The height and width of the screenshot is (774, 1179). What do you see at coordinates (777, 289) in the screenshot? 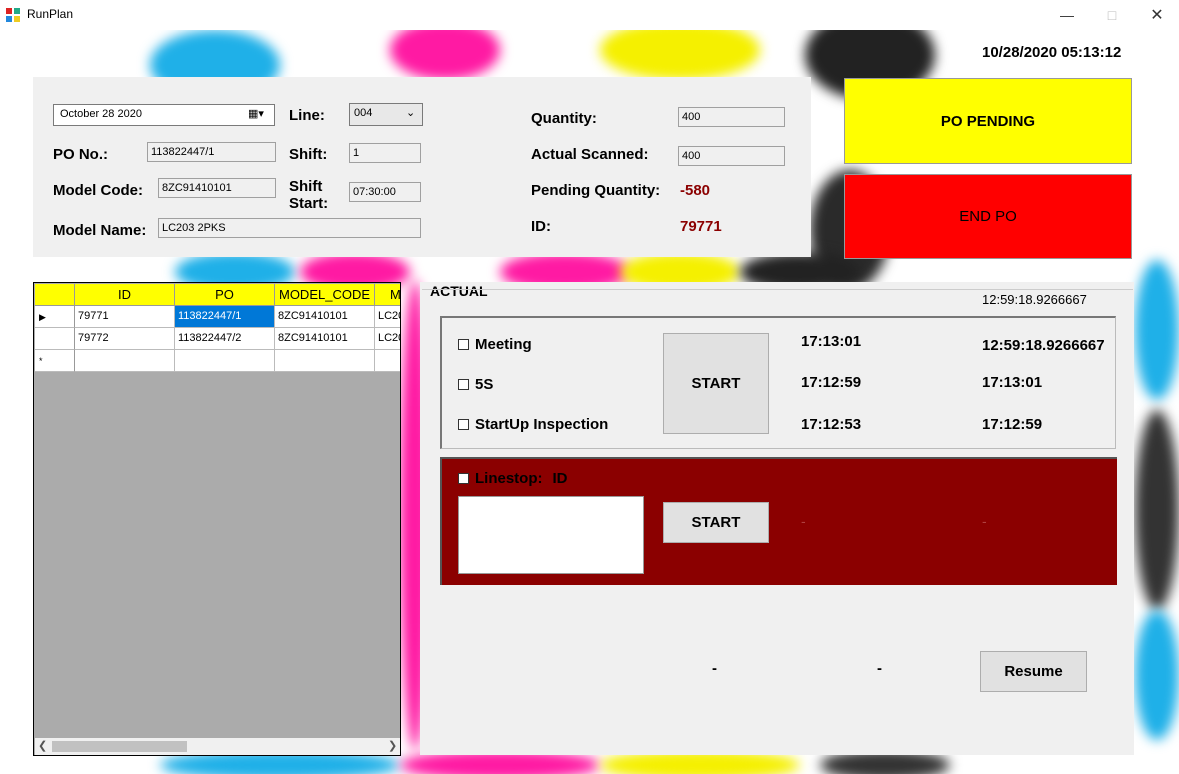
I see `actual-group-border` at bounding box center [777, 289].